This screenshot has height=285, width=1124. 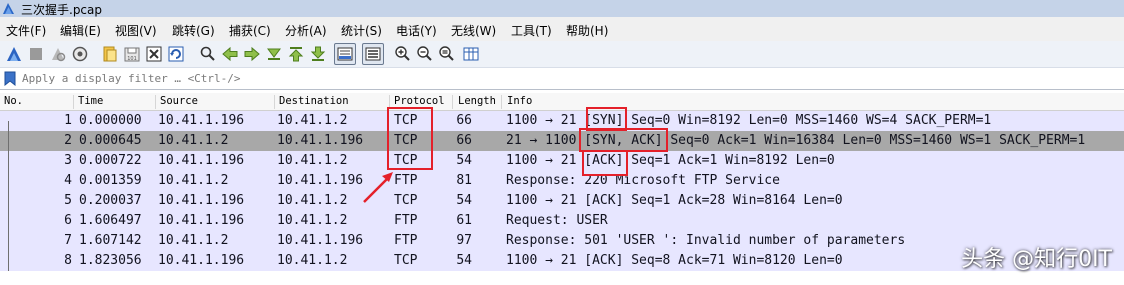 I want to click on packet-time: 0.000722, so click(x=110, y=160).